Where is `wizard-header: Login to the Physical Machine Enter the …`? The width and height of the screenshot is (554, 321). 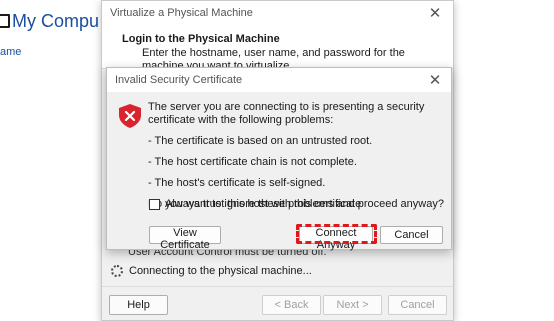
wizard-header: Login to the Physical Machine Enter the … is located at coordinates (277, 48).